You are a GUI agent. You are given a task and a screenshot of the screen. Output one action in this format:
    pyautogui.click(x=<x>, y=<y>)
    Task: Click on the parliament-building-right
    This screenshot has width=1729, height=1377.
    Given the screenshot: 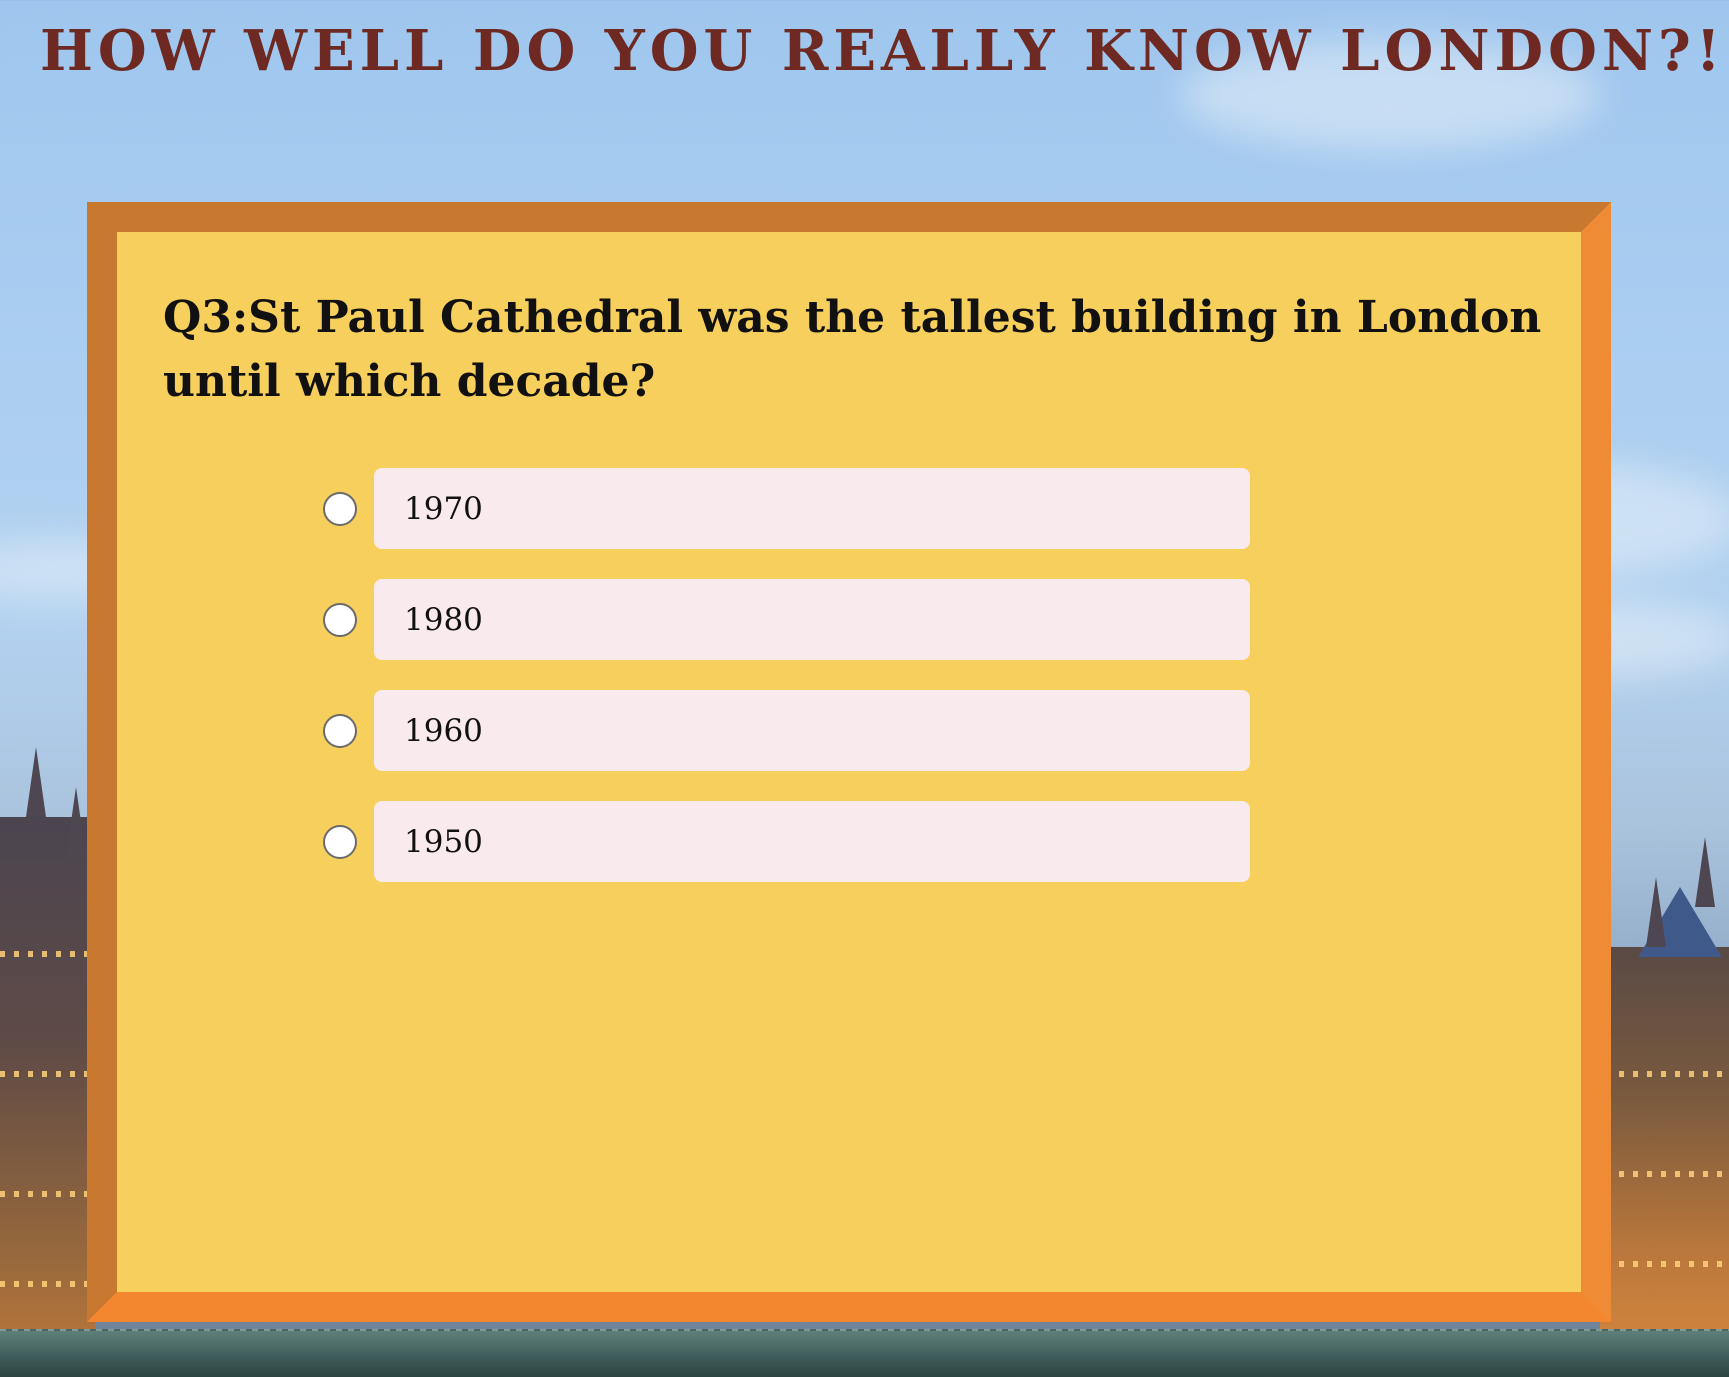 What is the action you would take?
    pyautogui.click(x=1664, y=1162)
    